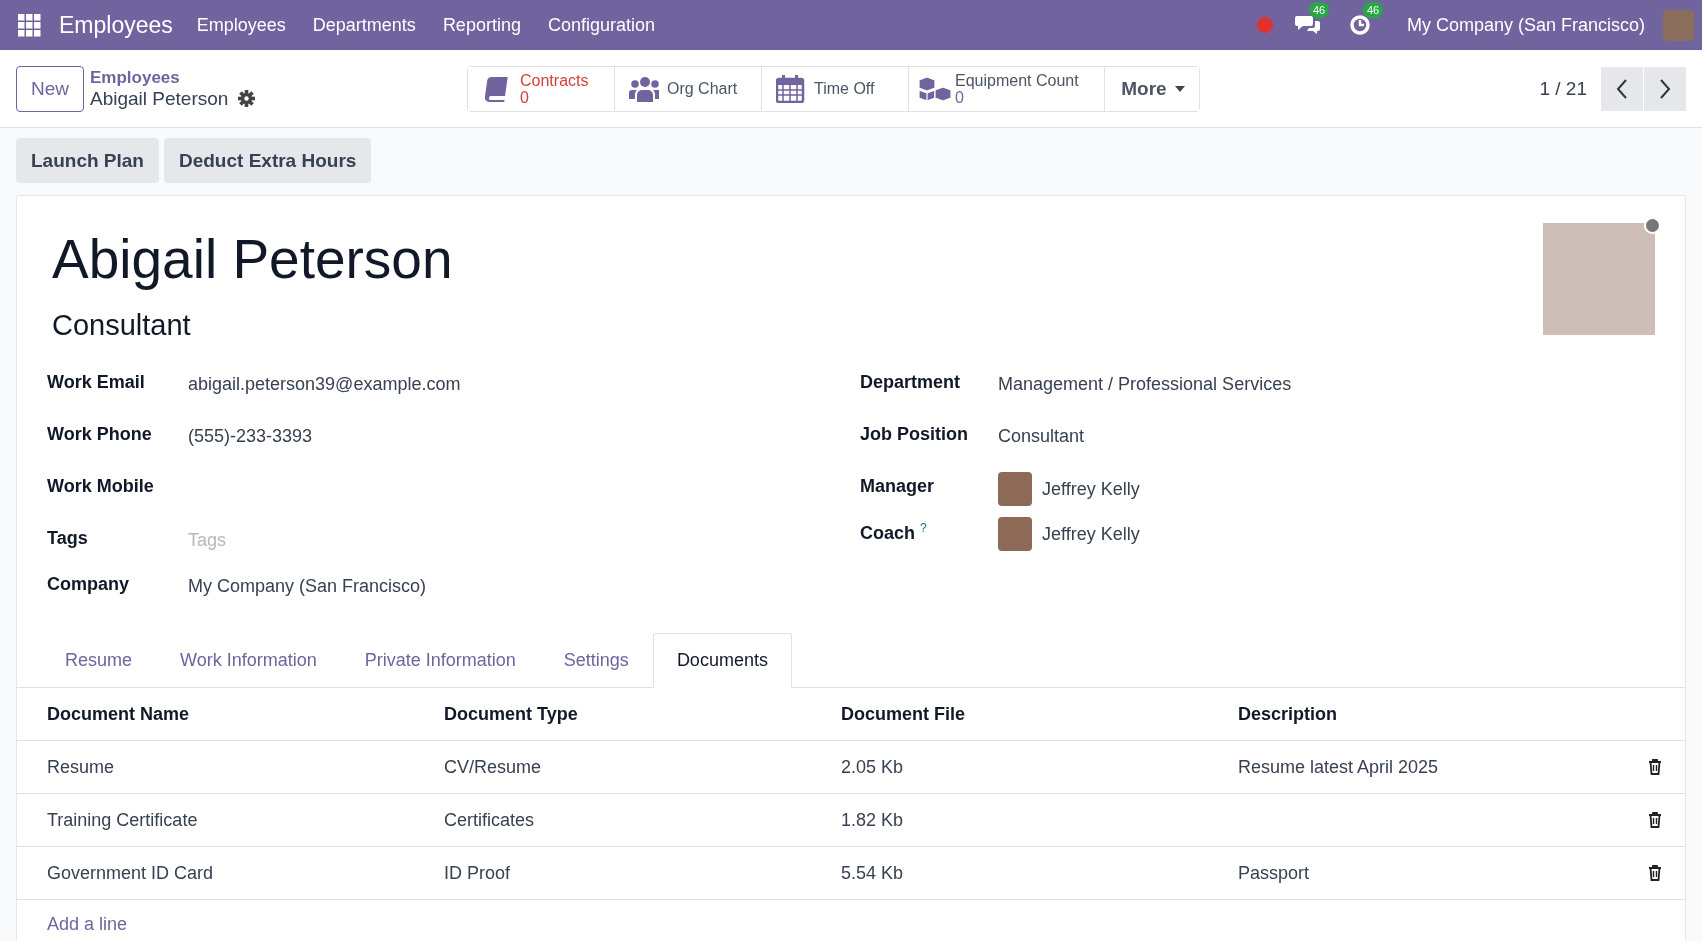 This screenshot has width=1702, height=941. I want to click on field-label: Work Phone, so click(99, 434).